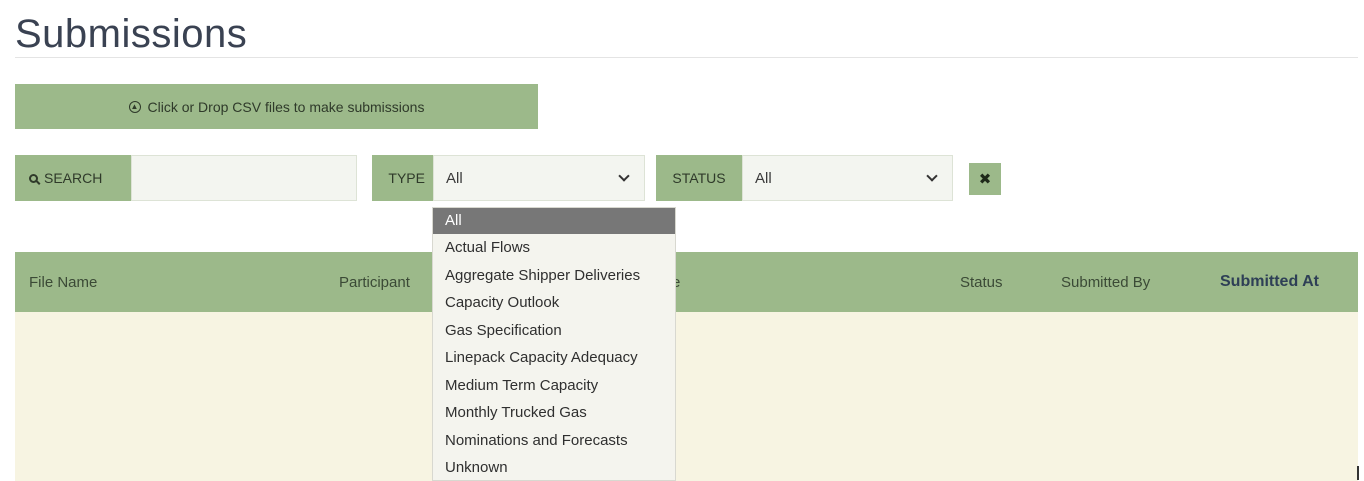 The height and width of the screenshot is (481, 1364). Describe the element at coordinates (554, 467) in the screenshot. I see `type-option-unknown: Unknown` at that location.